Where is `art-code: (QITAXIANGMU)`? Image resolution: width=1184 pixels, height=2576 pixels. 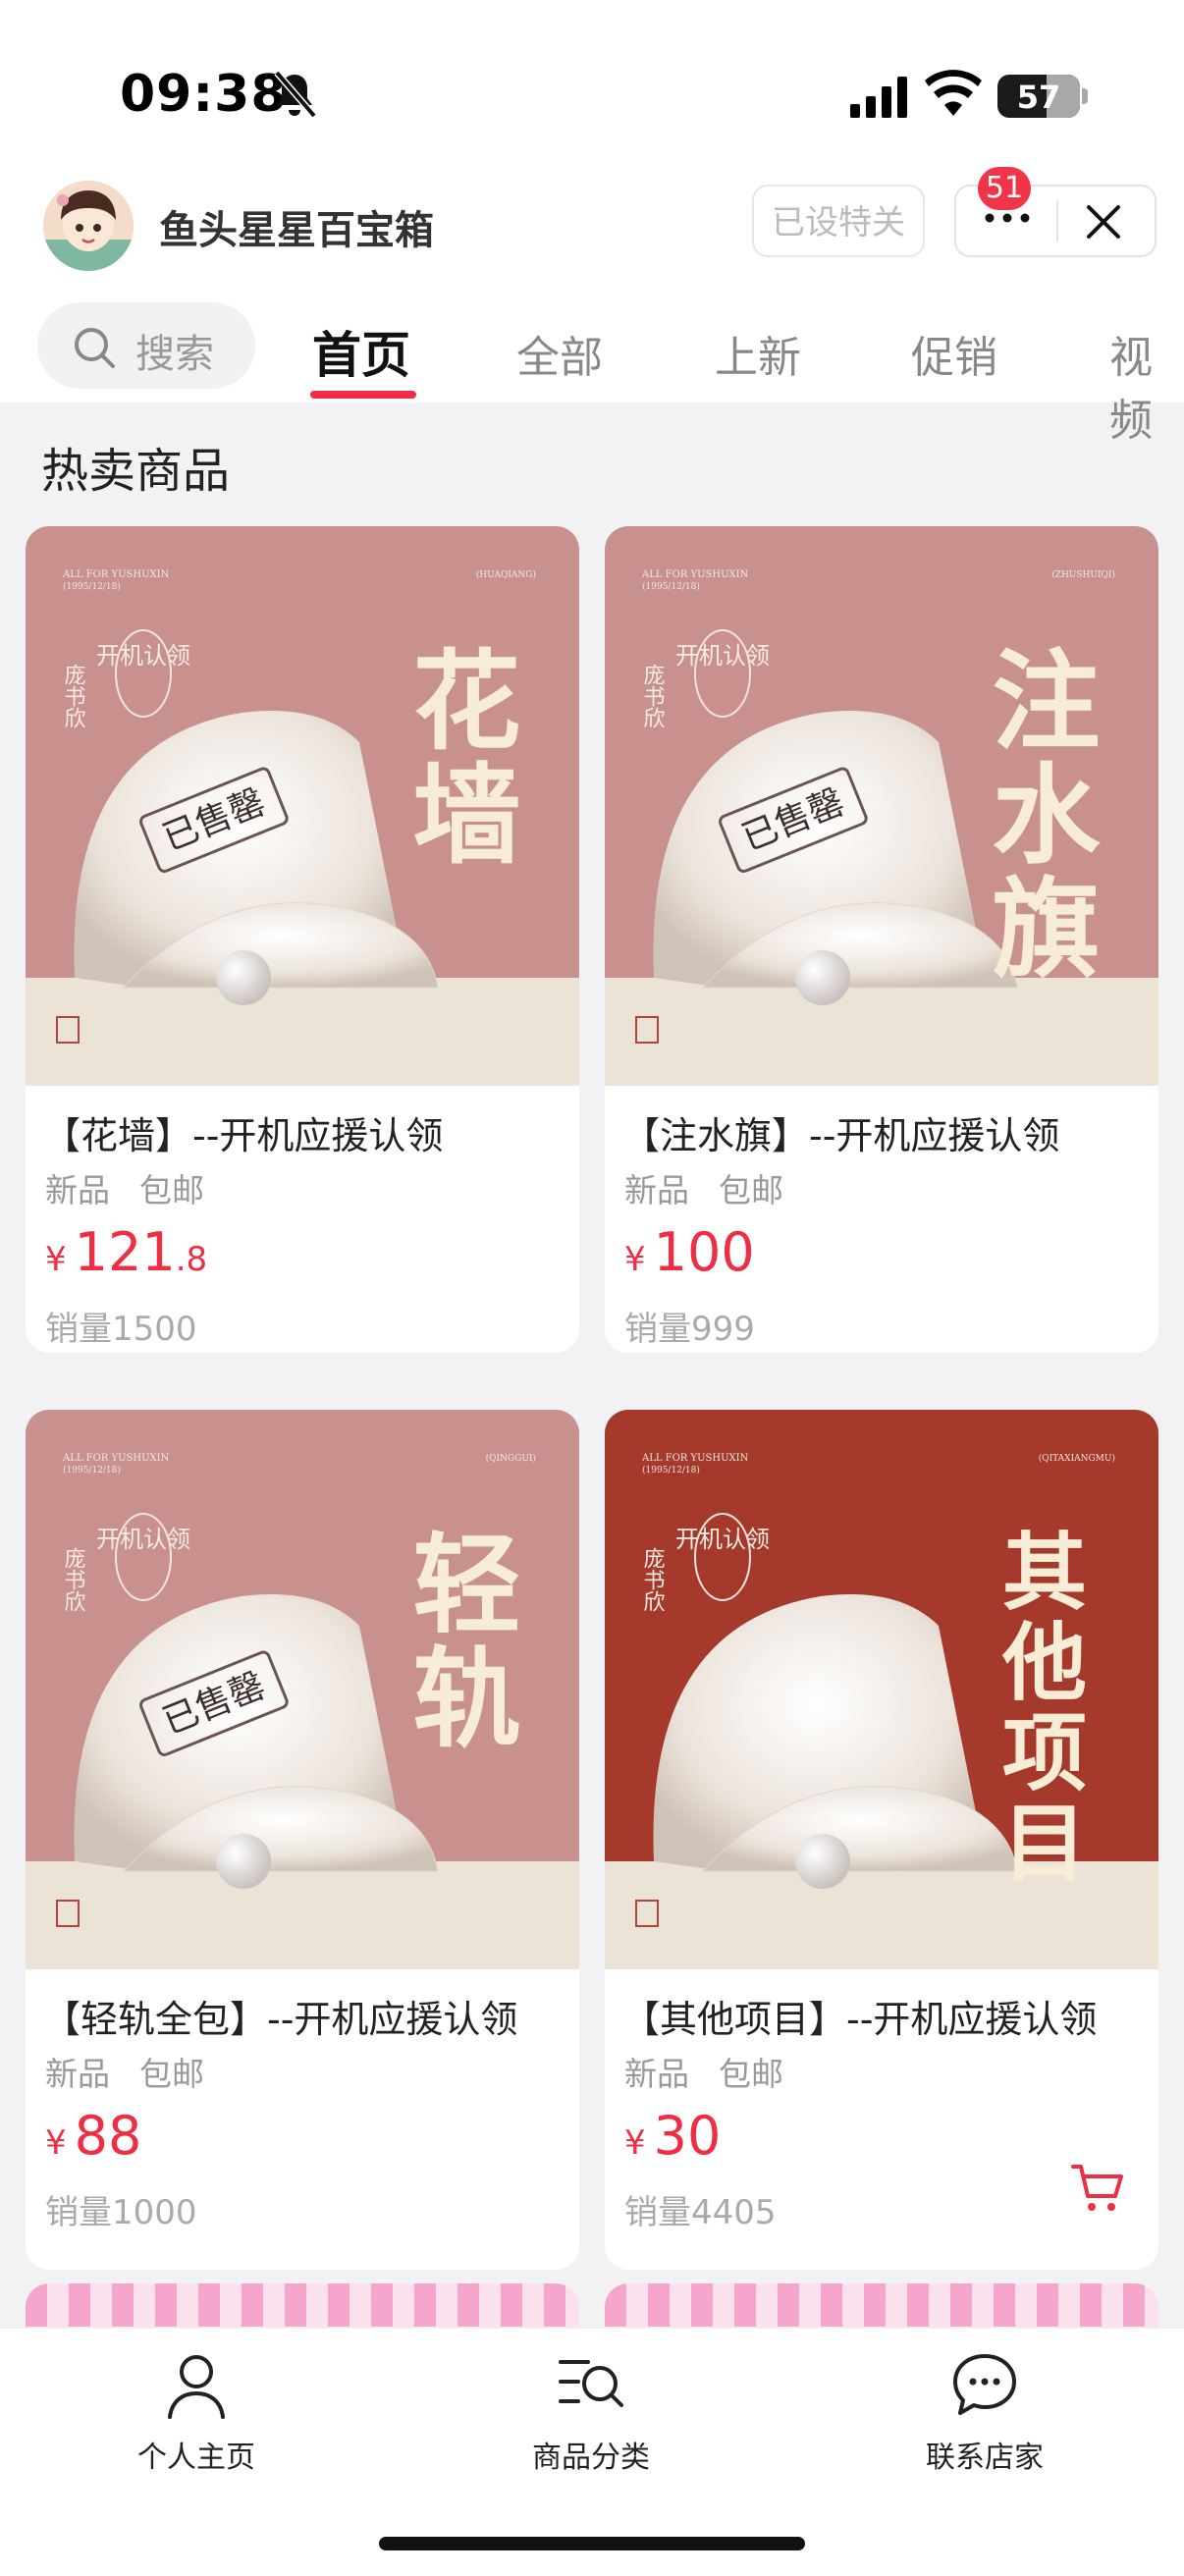 art-code: (QITAXIANGMU) is located at coordinates (1077, 1458).